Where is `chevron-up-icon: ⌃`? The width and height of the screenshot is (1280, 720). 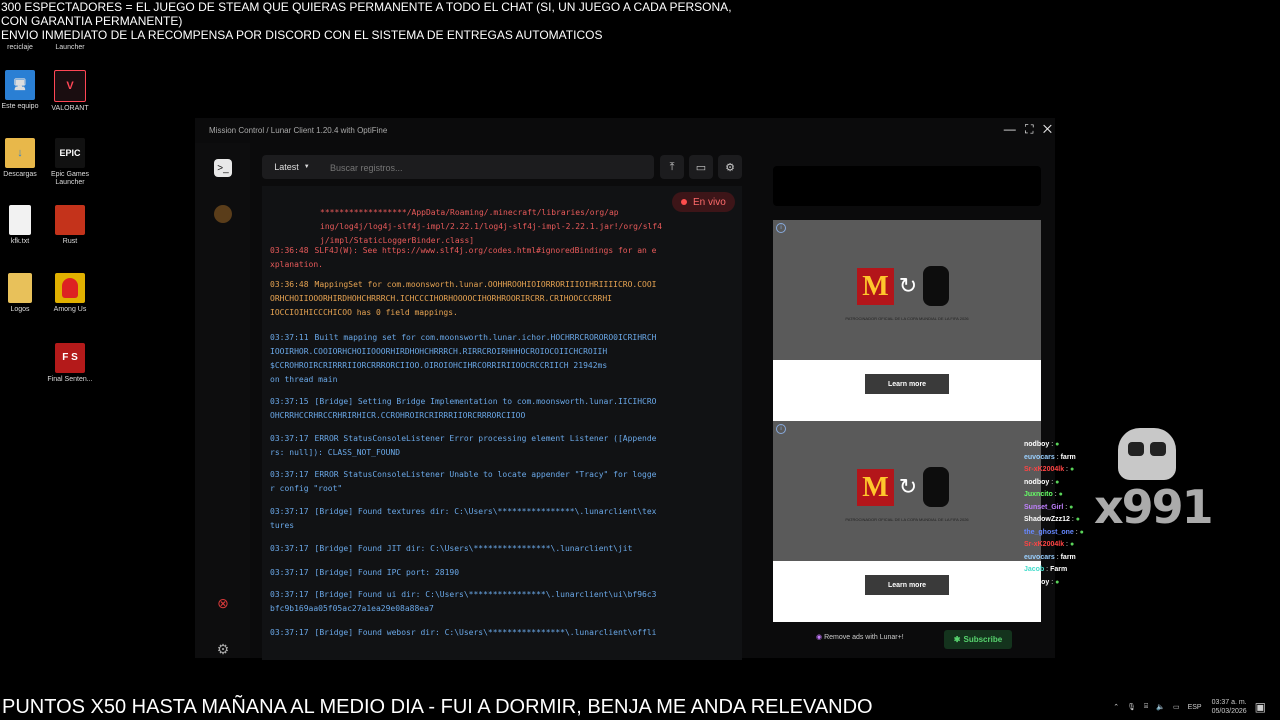 chevron-up-icon: ⌃ is located at coordinates (1116, 707).